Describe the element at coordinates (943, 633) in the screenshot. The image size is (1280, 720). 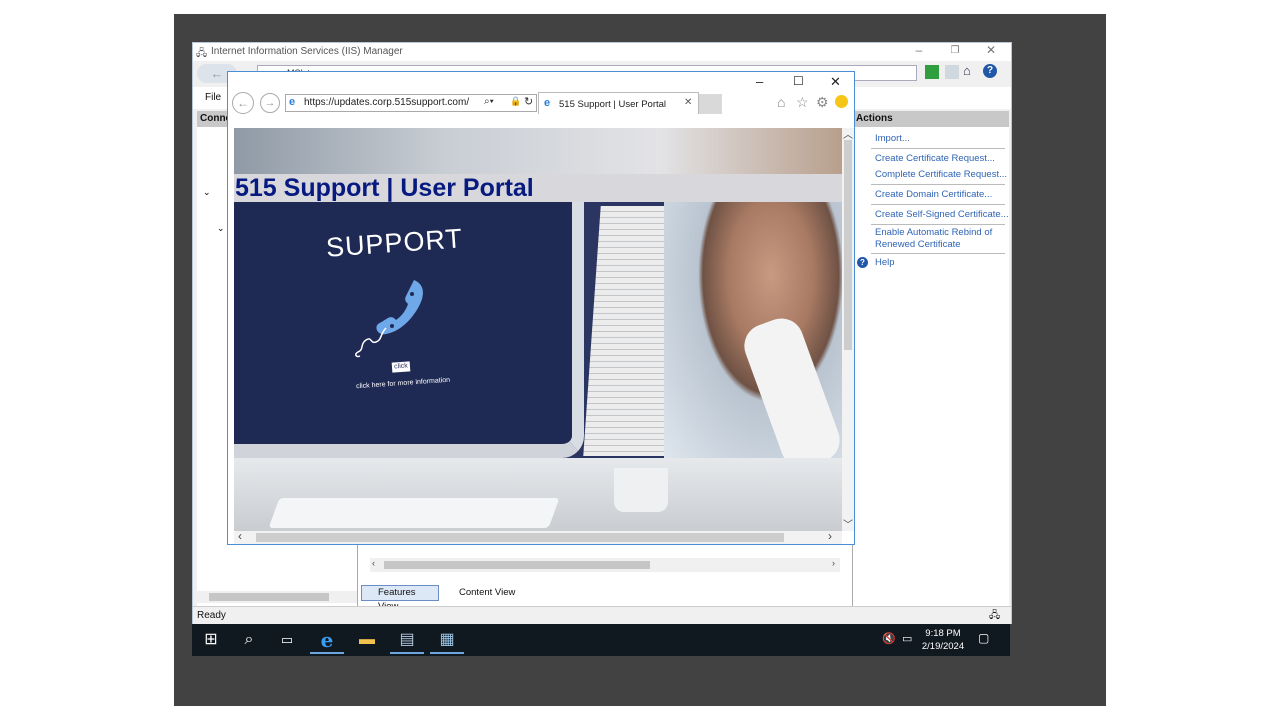
I see `clock-time: 9:18 PM` at that location.